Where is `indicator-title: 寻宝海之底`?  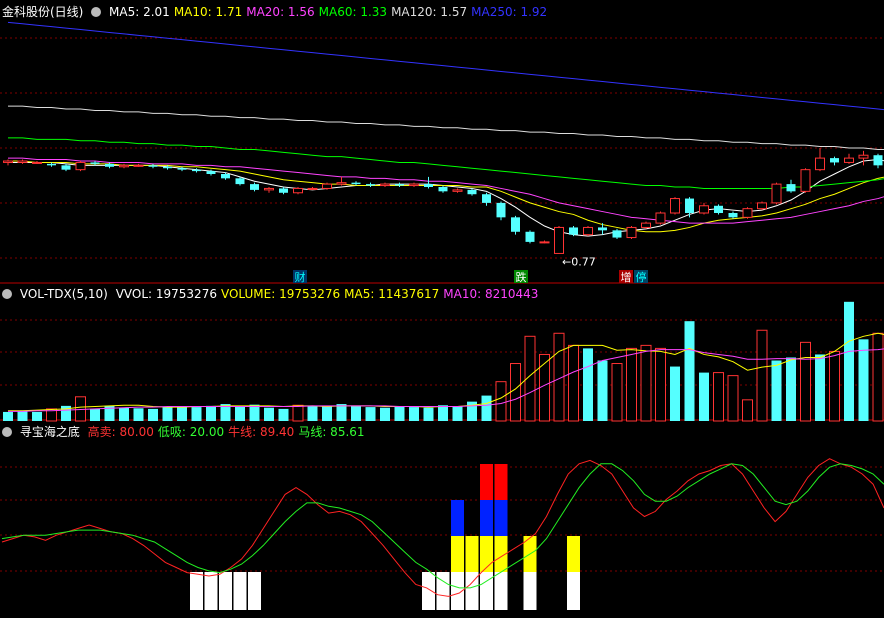 indicator-title: 寻宝海之底 is located at coordinates (49, 432).